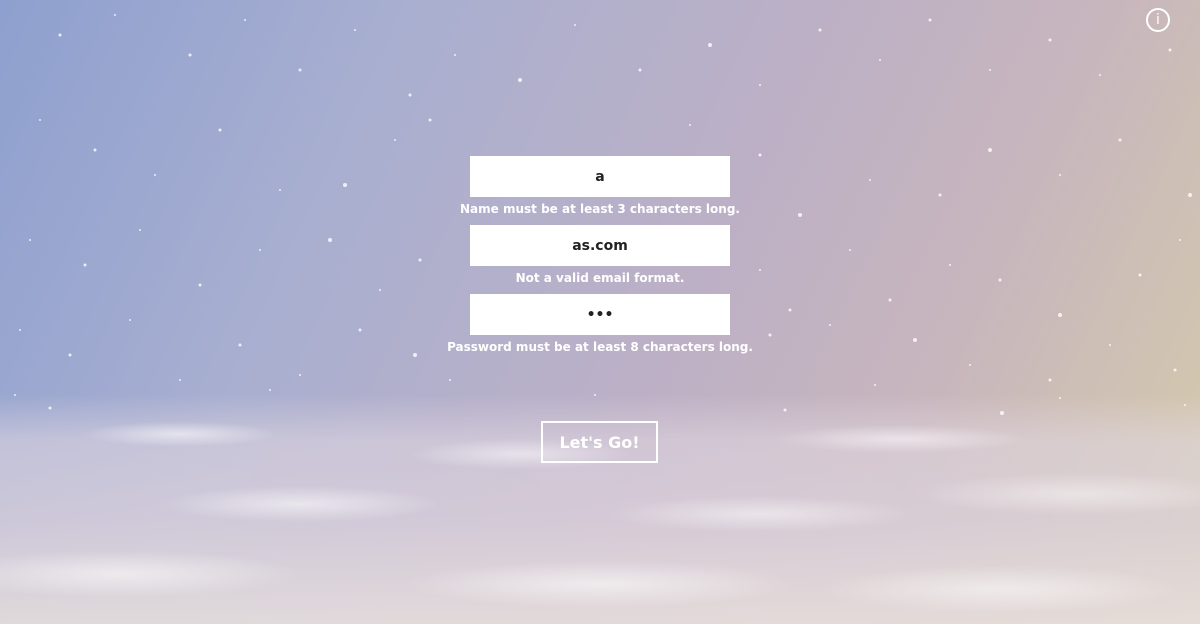  I want to click on name-field, so click(600, 176).